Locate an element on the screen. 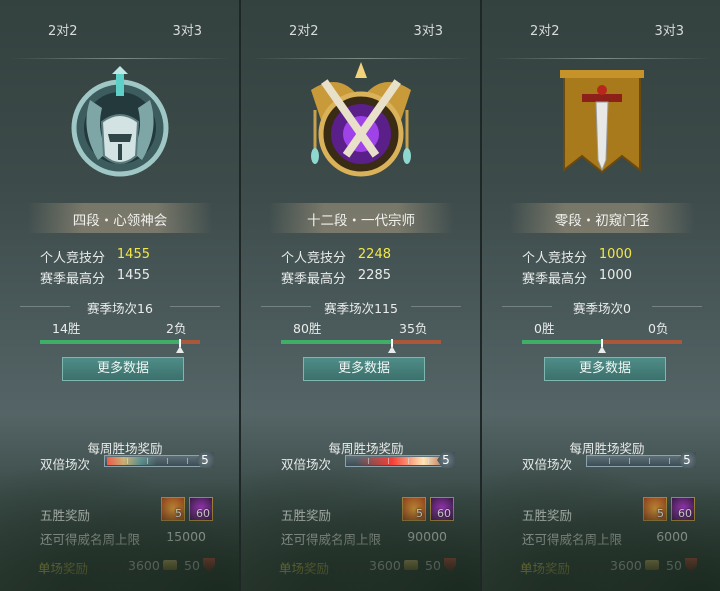  weekly-cap-row: 还可得威名周上限 15000 is located at coordinates (123, 538).